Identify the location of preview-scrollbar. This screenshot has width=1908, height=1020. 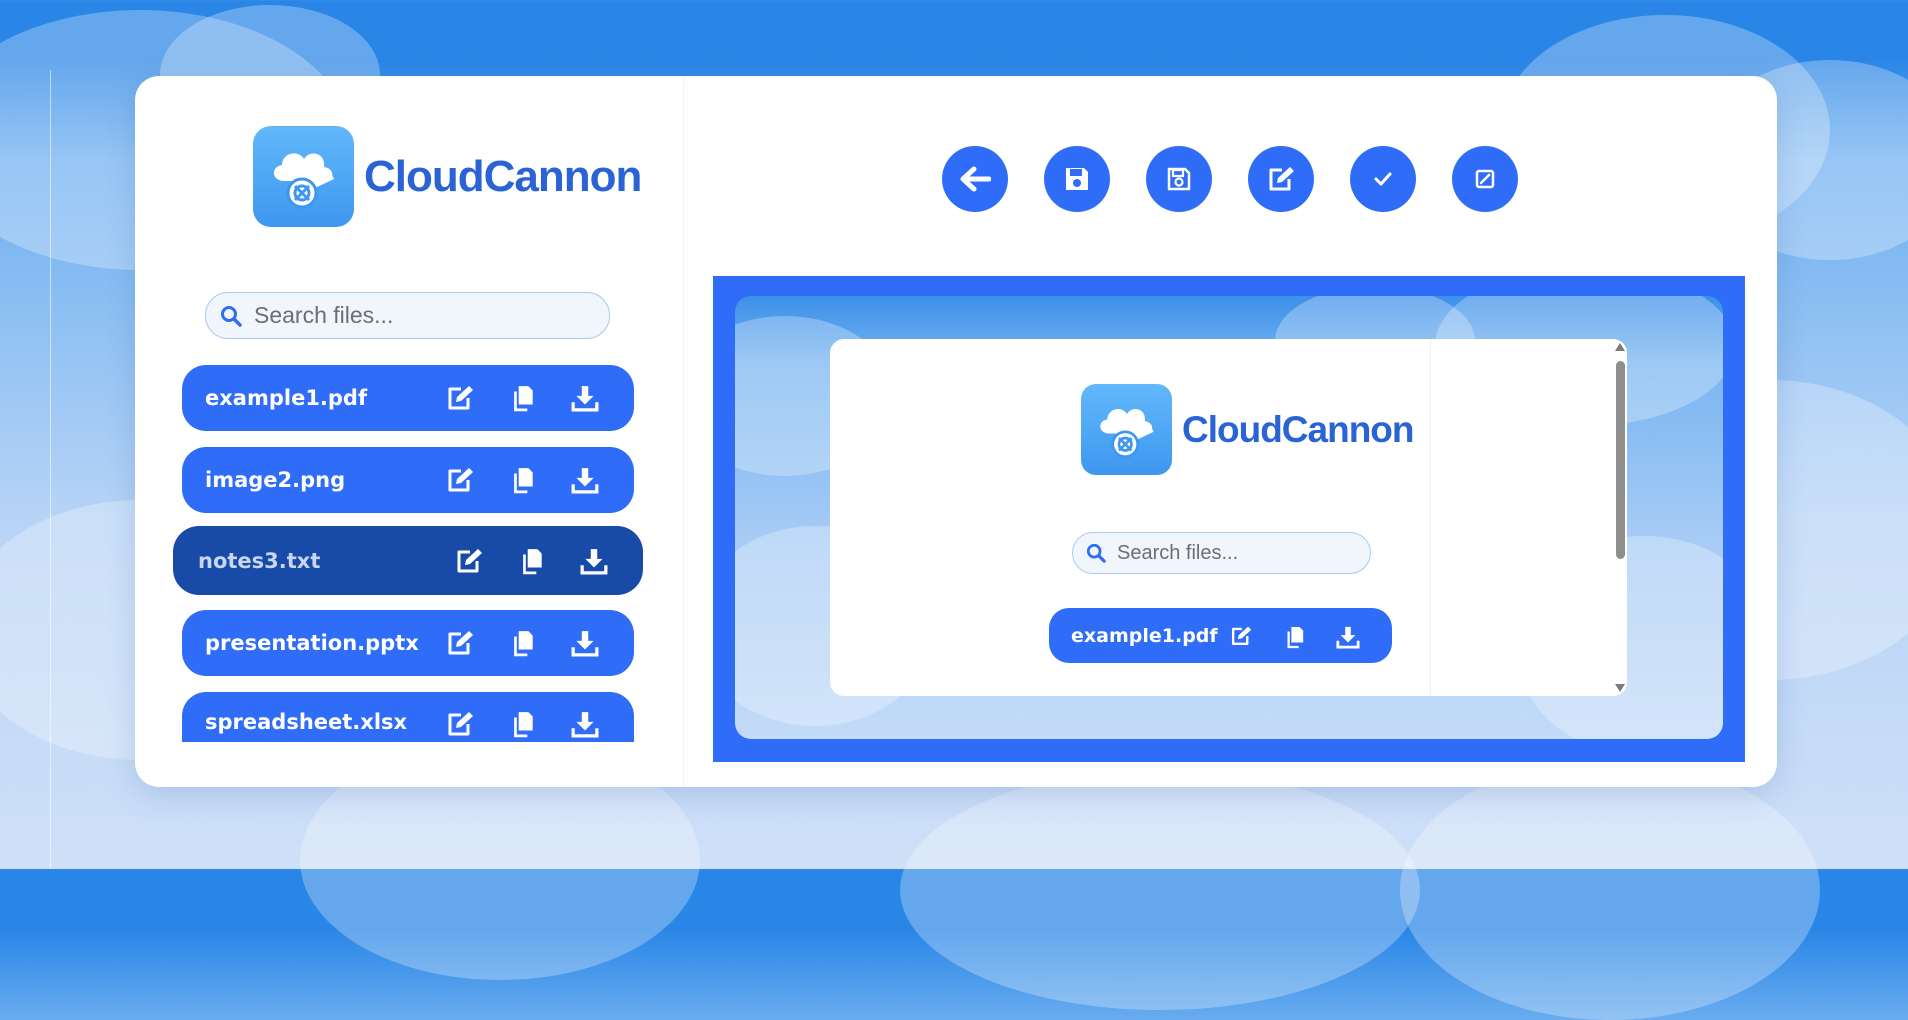
(1620, 517).